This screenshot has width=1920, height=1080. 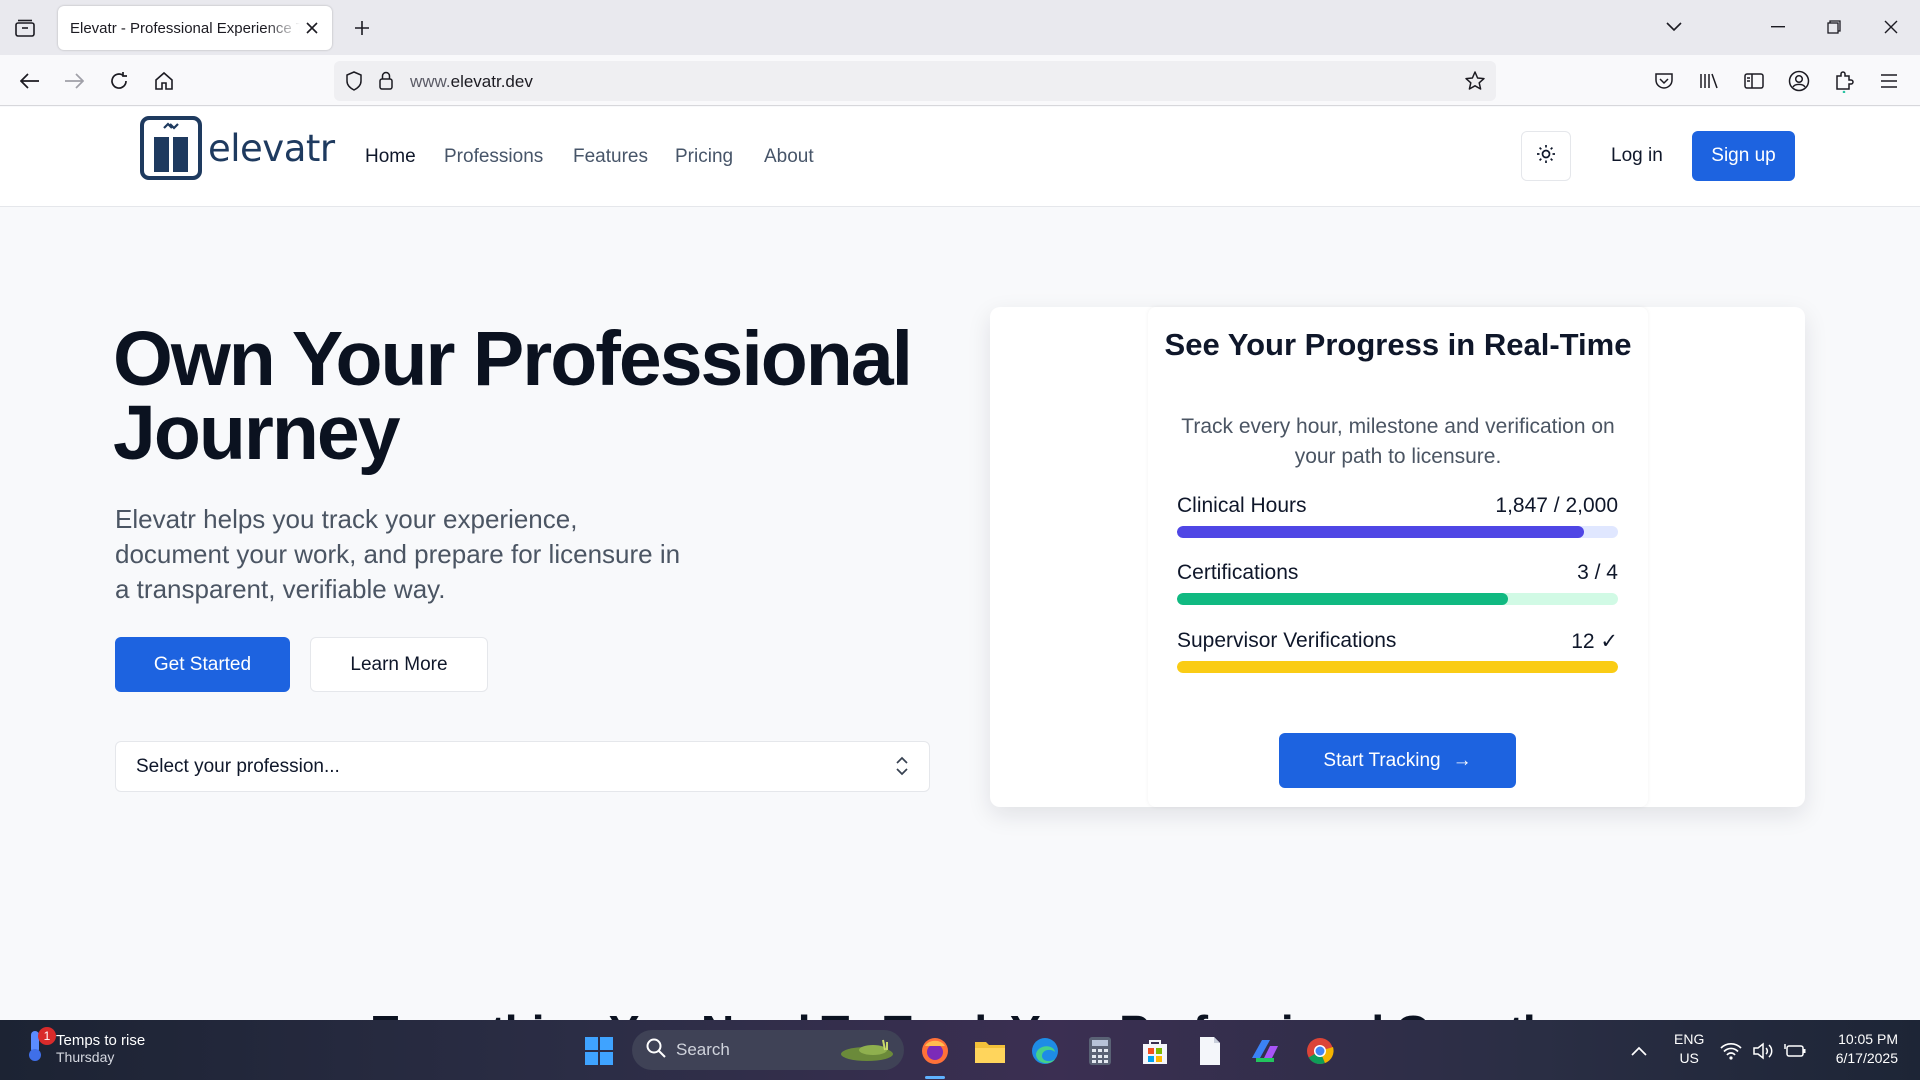 I want to click on account-icon, so click(x=1799, y=81).